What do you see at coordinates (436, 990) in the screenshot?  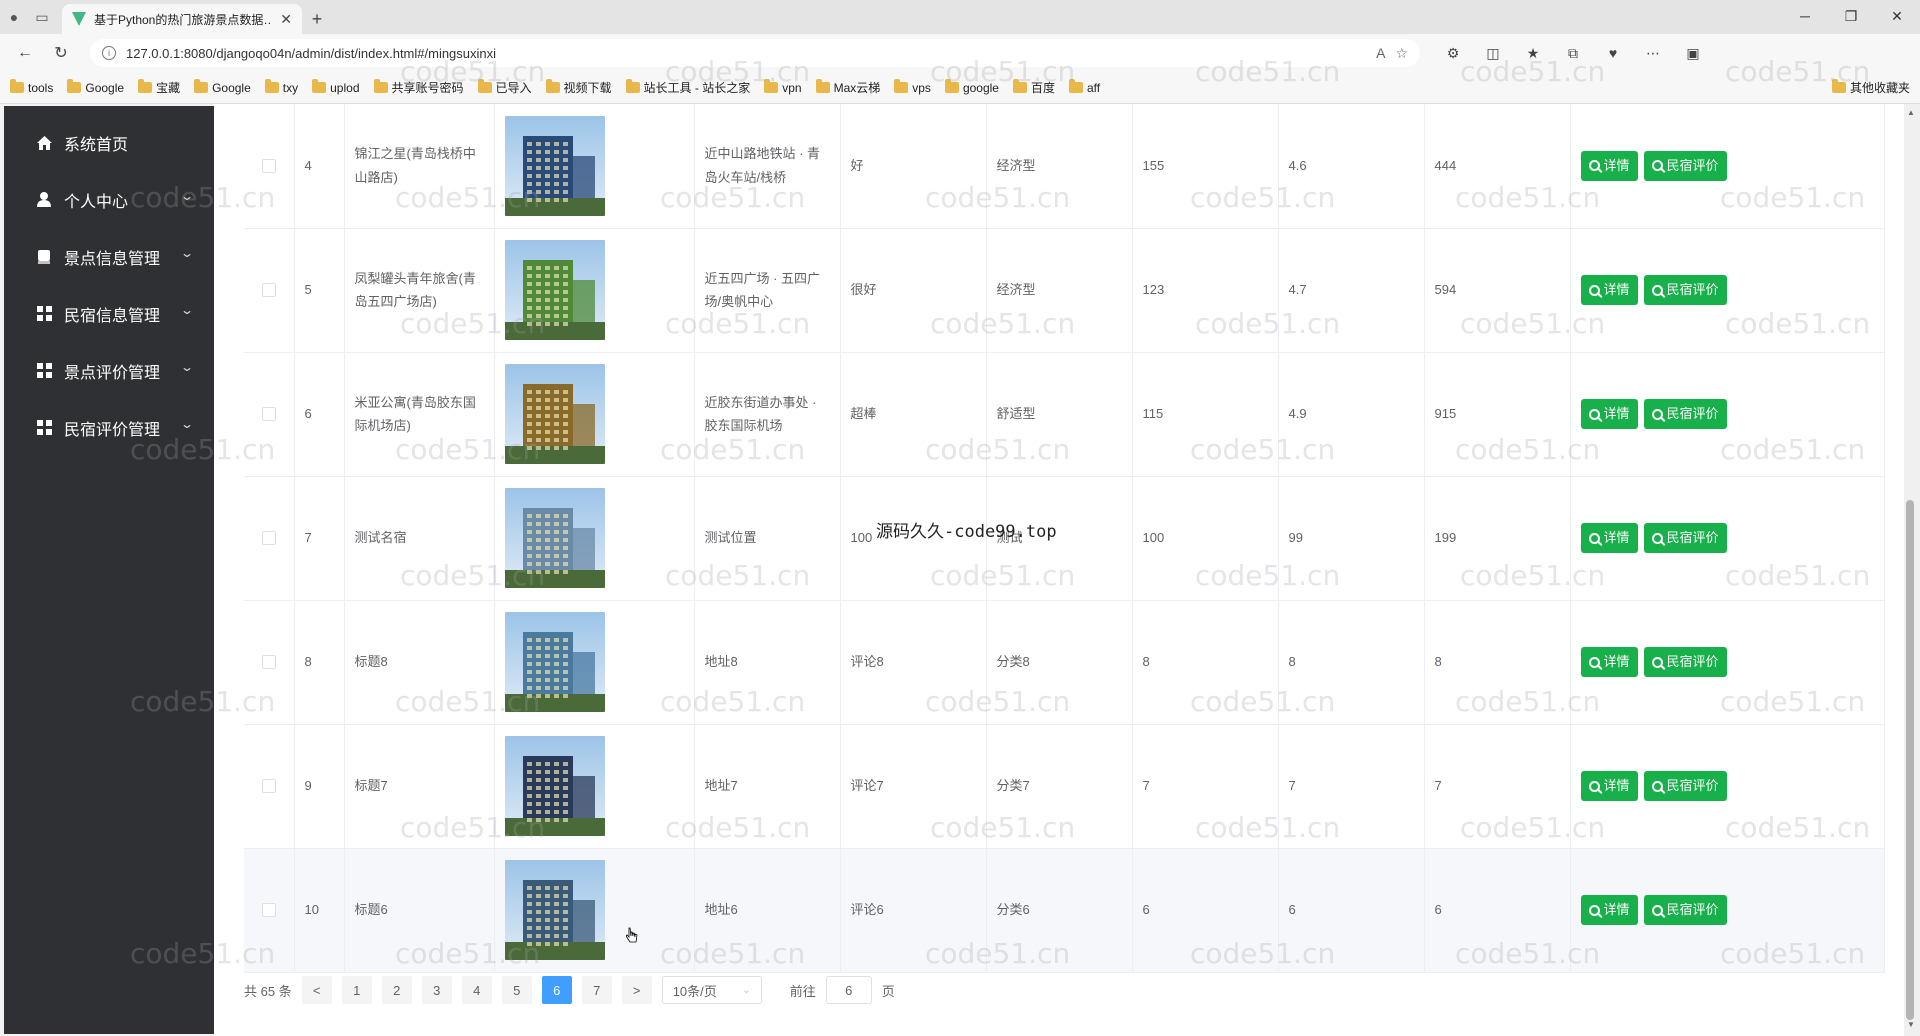 I see `page-number-button: 3` at bounding box center [436, 990].